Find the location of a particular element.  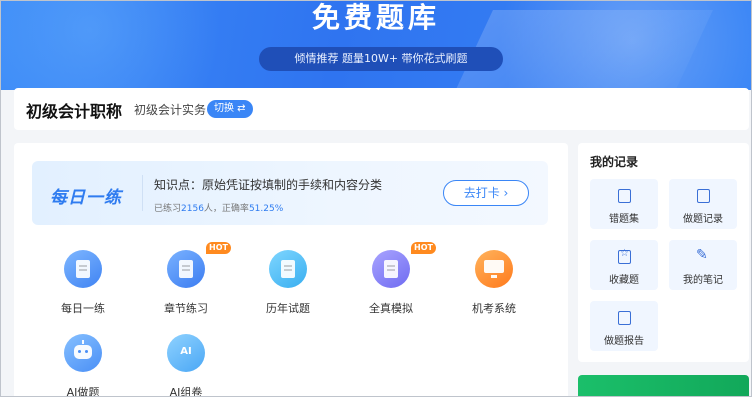

feature-label: 章节练习 is located at coordinates (186, 308).